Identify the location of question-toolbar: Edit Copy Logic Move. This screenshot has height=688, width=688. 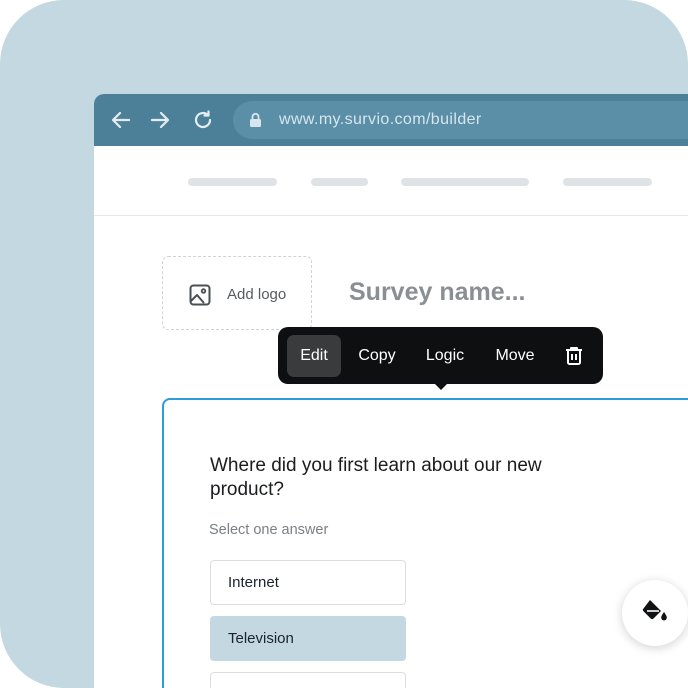
(440, 355).